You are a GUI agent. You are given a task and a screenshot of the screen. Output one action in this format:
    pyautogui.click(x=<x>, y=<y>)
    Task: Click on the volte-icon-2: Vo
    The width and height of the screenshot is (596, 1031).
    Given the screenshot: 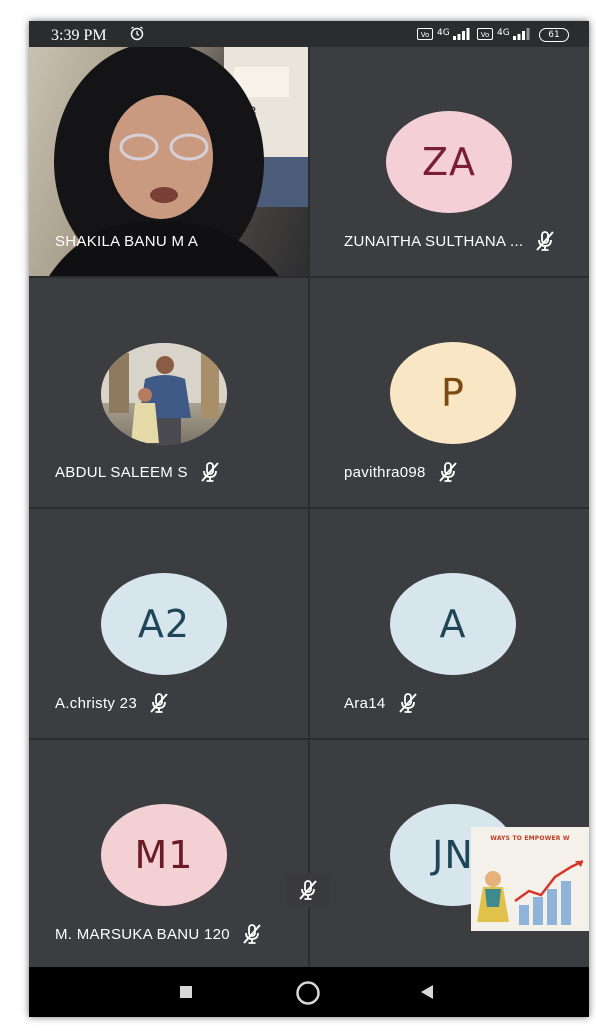 What is the action you would take?
    pyautogui.click(x=485, y=35)
    